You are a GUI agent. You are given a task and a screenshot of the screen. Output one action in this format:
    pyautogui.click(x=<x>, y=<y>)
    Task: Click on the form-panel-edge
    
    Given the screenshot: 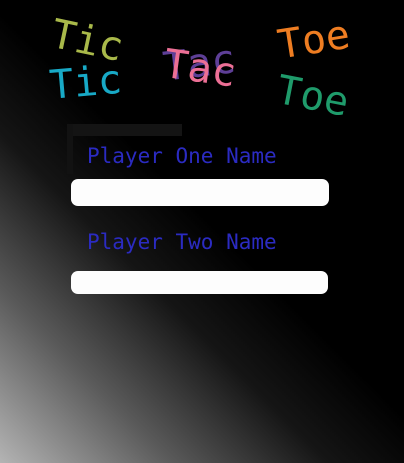 What is the action you would take?
    pyautogui.click(x=124, y=130)
    